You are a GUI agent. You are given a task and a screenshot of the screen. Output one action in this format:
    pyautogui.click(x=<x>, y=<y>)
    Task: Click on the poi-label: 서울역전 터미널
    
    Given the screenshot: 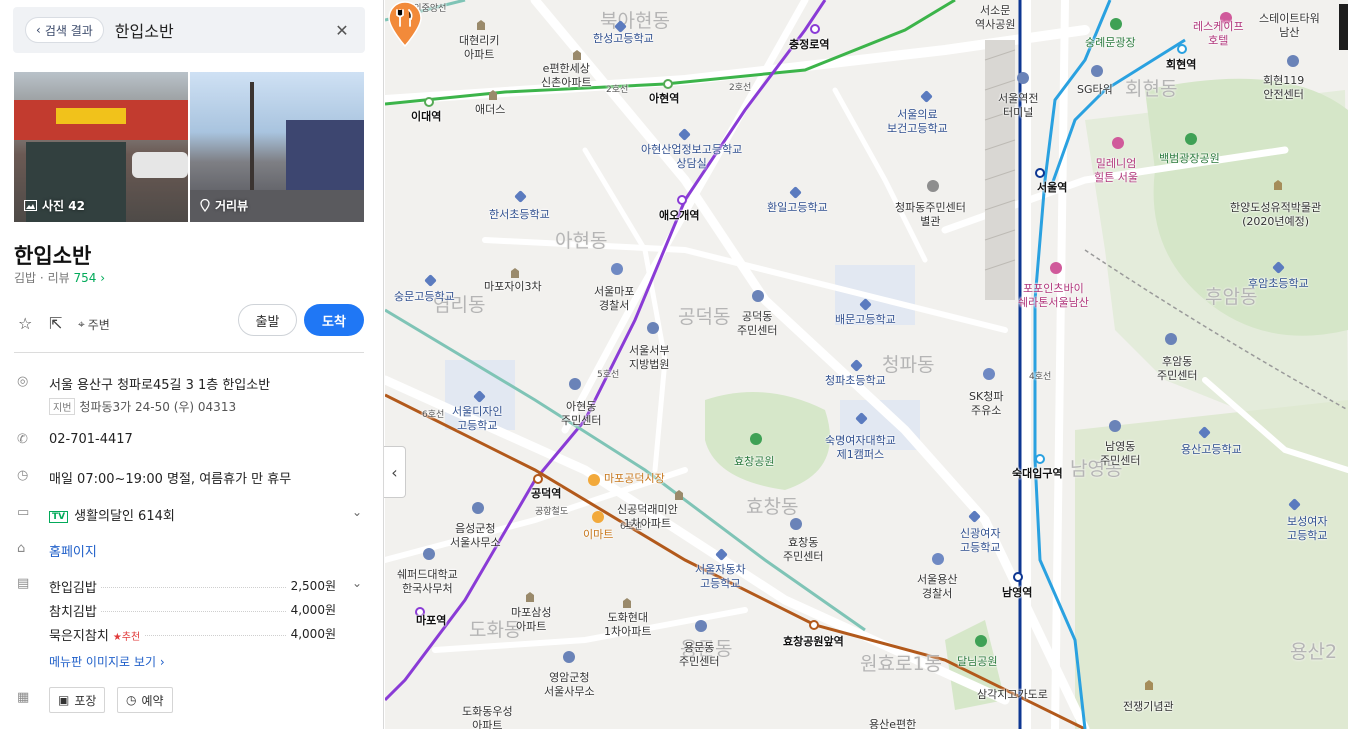 What is the action you would take?
    pyautogui.click(x=1018, y=106)
    